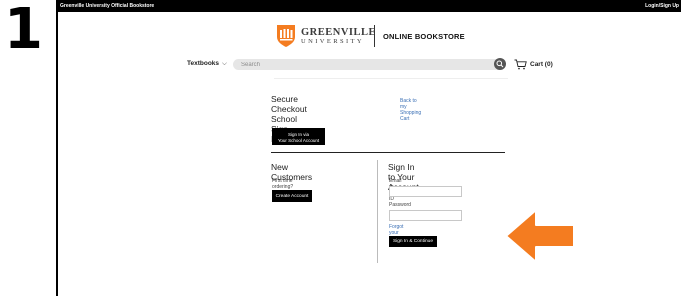 This screenshot has height=296, width=681. I want to click on university-shield-icon, so click(286, 36).